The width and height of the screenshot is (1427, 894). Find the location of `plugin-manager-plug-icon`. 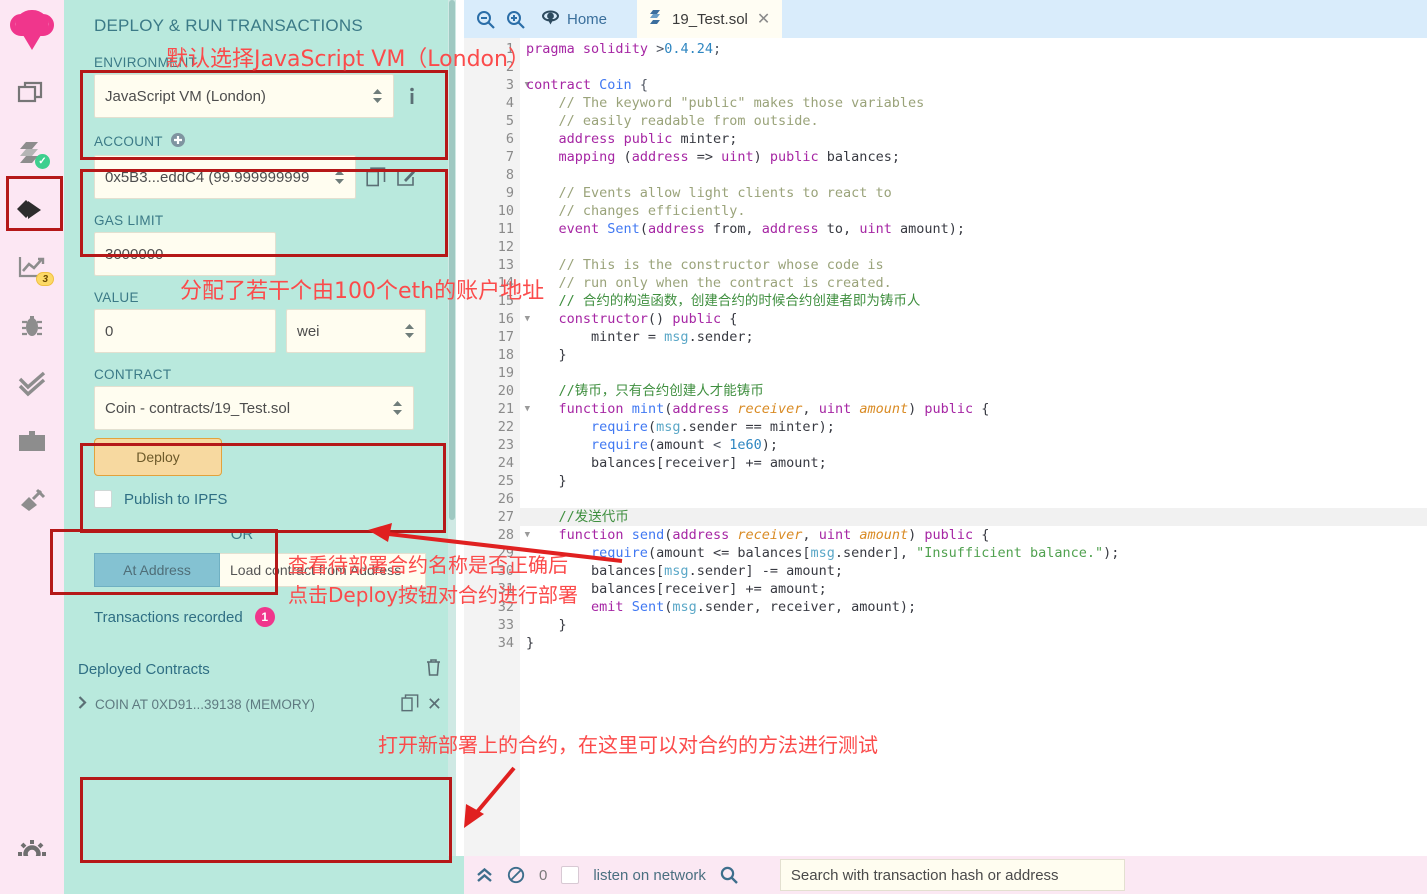

plugin-manager-plug-icon is located at coordinates (32, 500).